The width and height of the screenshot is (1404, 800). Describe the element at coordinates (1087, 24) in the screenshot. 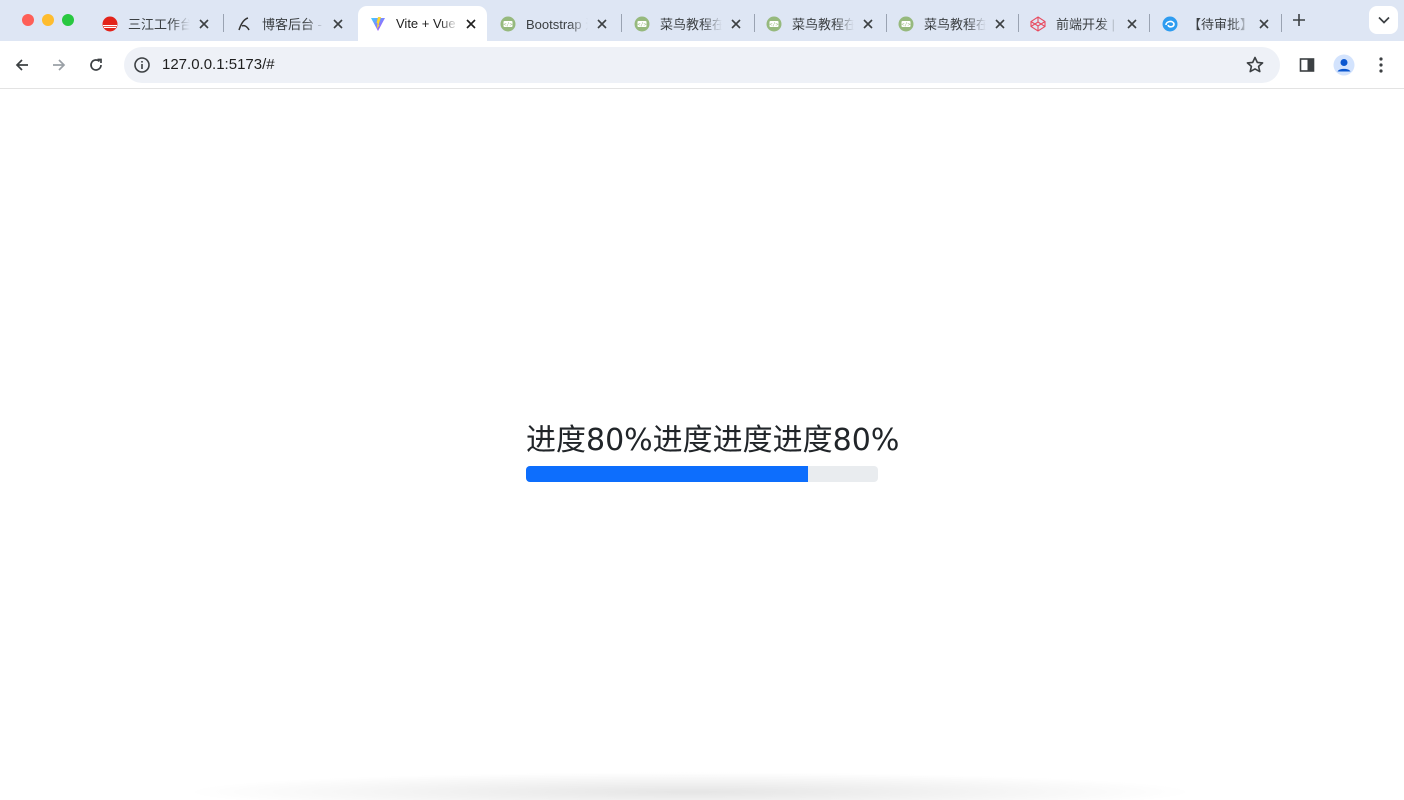

I see `tab-title: 前端开发 | 工具` at that location.